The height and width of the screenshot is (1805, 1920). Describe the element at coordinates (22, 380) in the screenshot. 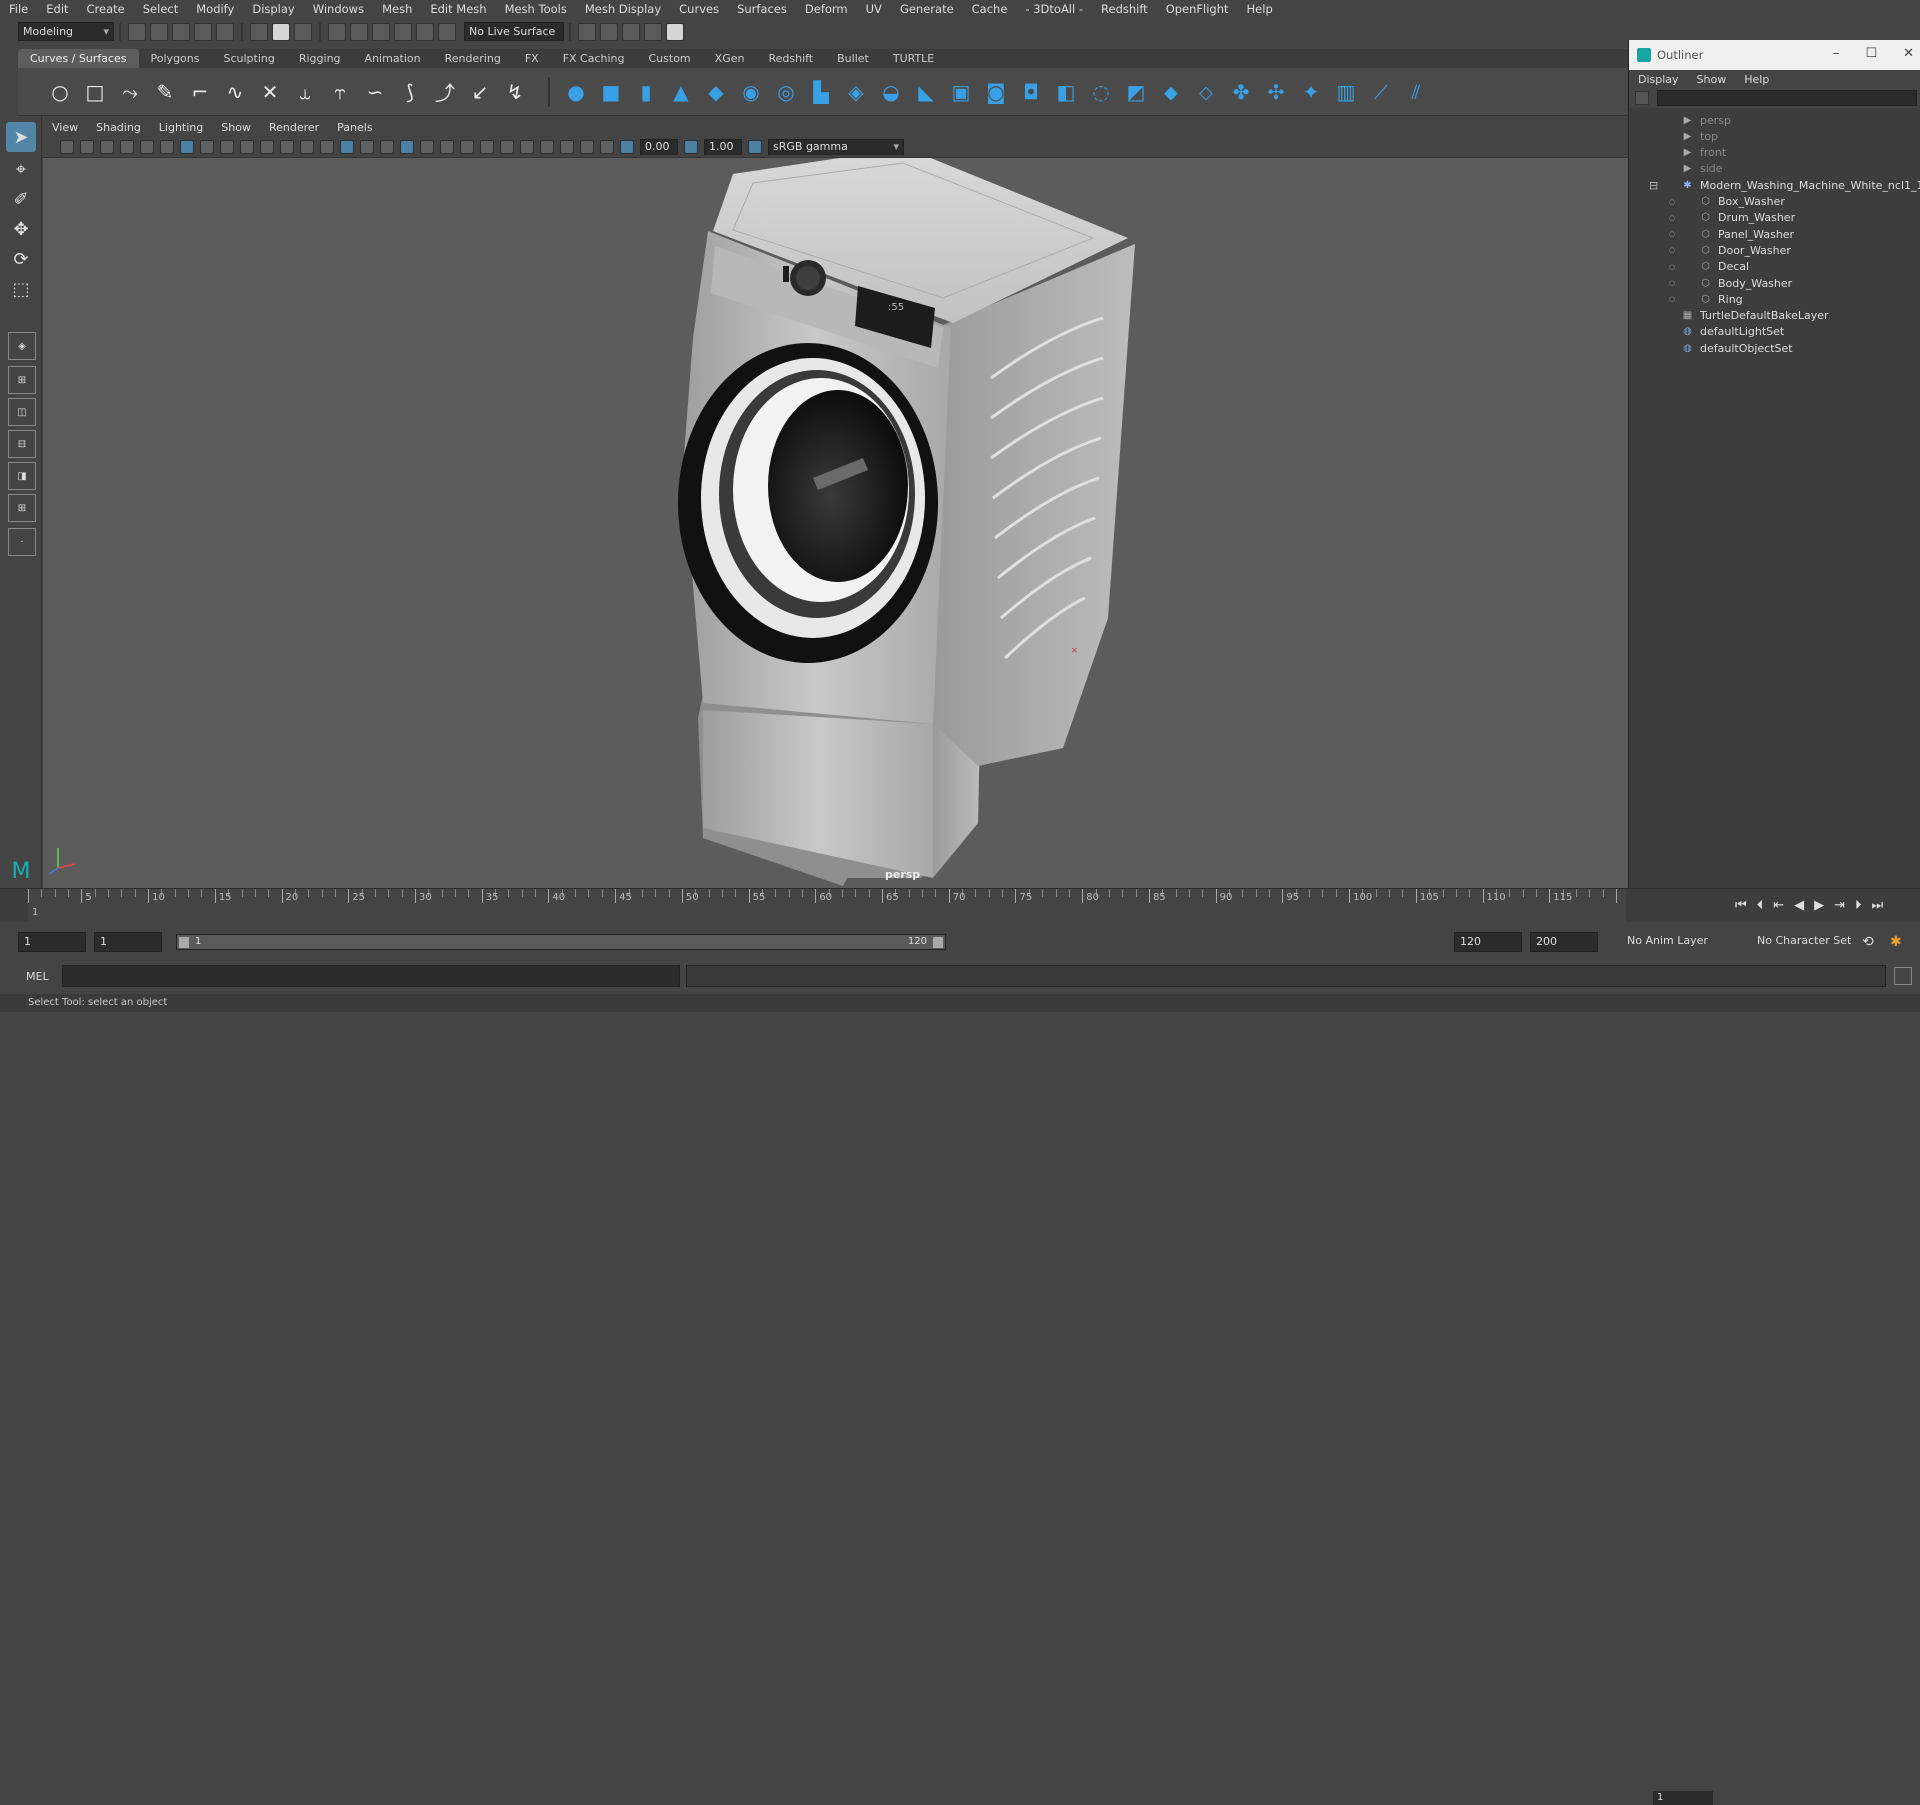

I see `four-pane-layout-icon: ⊞` at that location.